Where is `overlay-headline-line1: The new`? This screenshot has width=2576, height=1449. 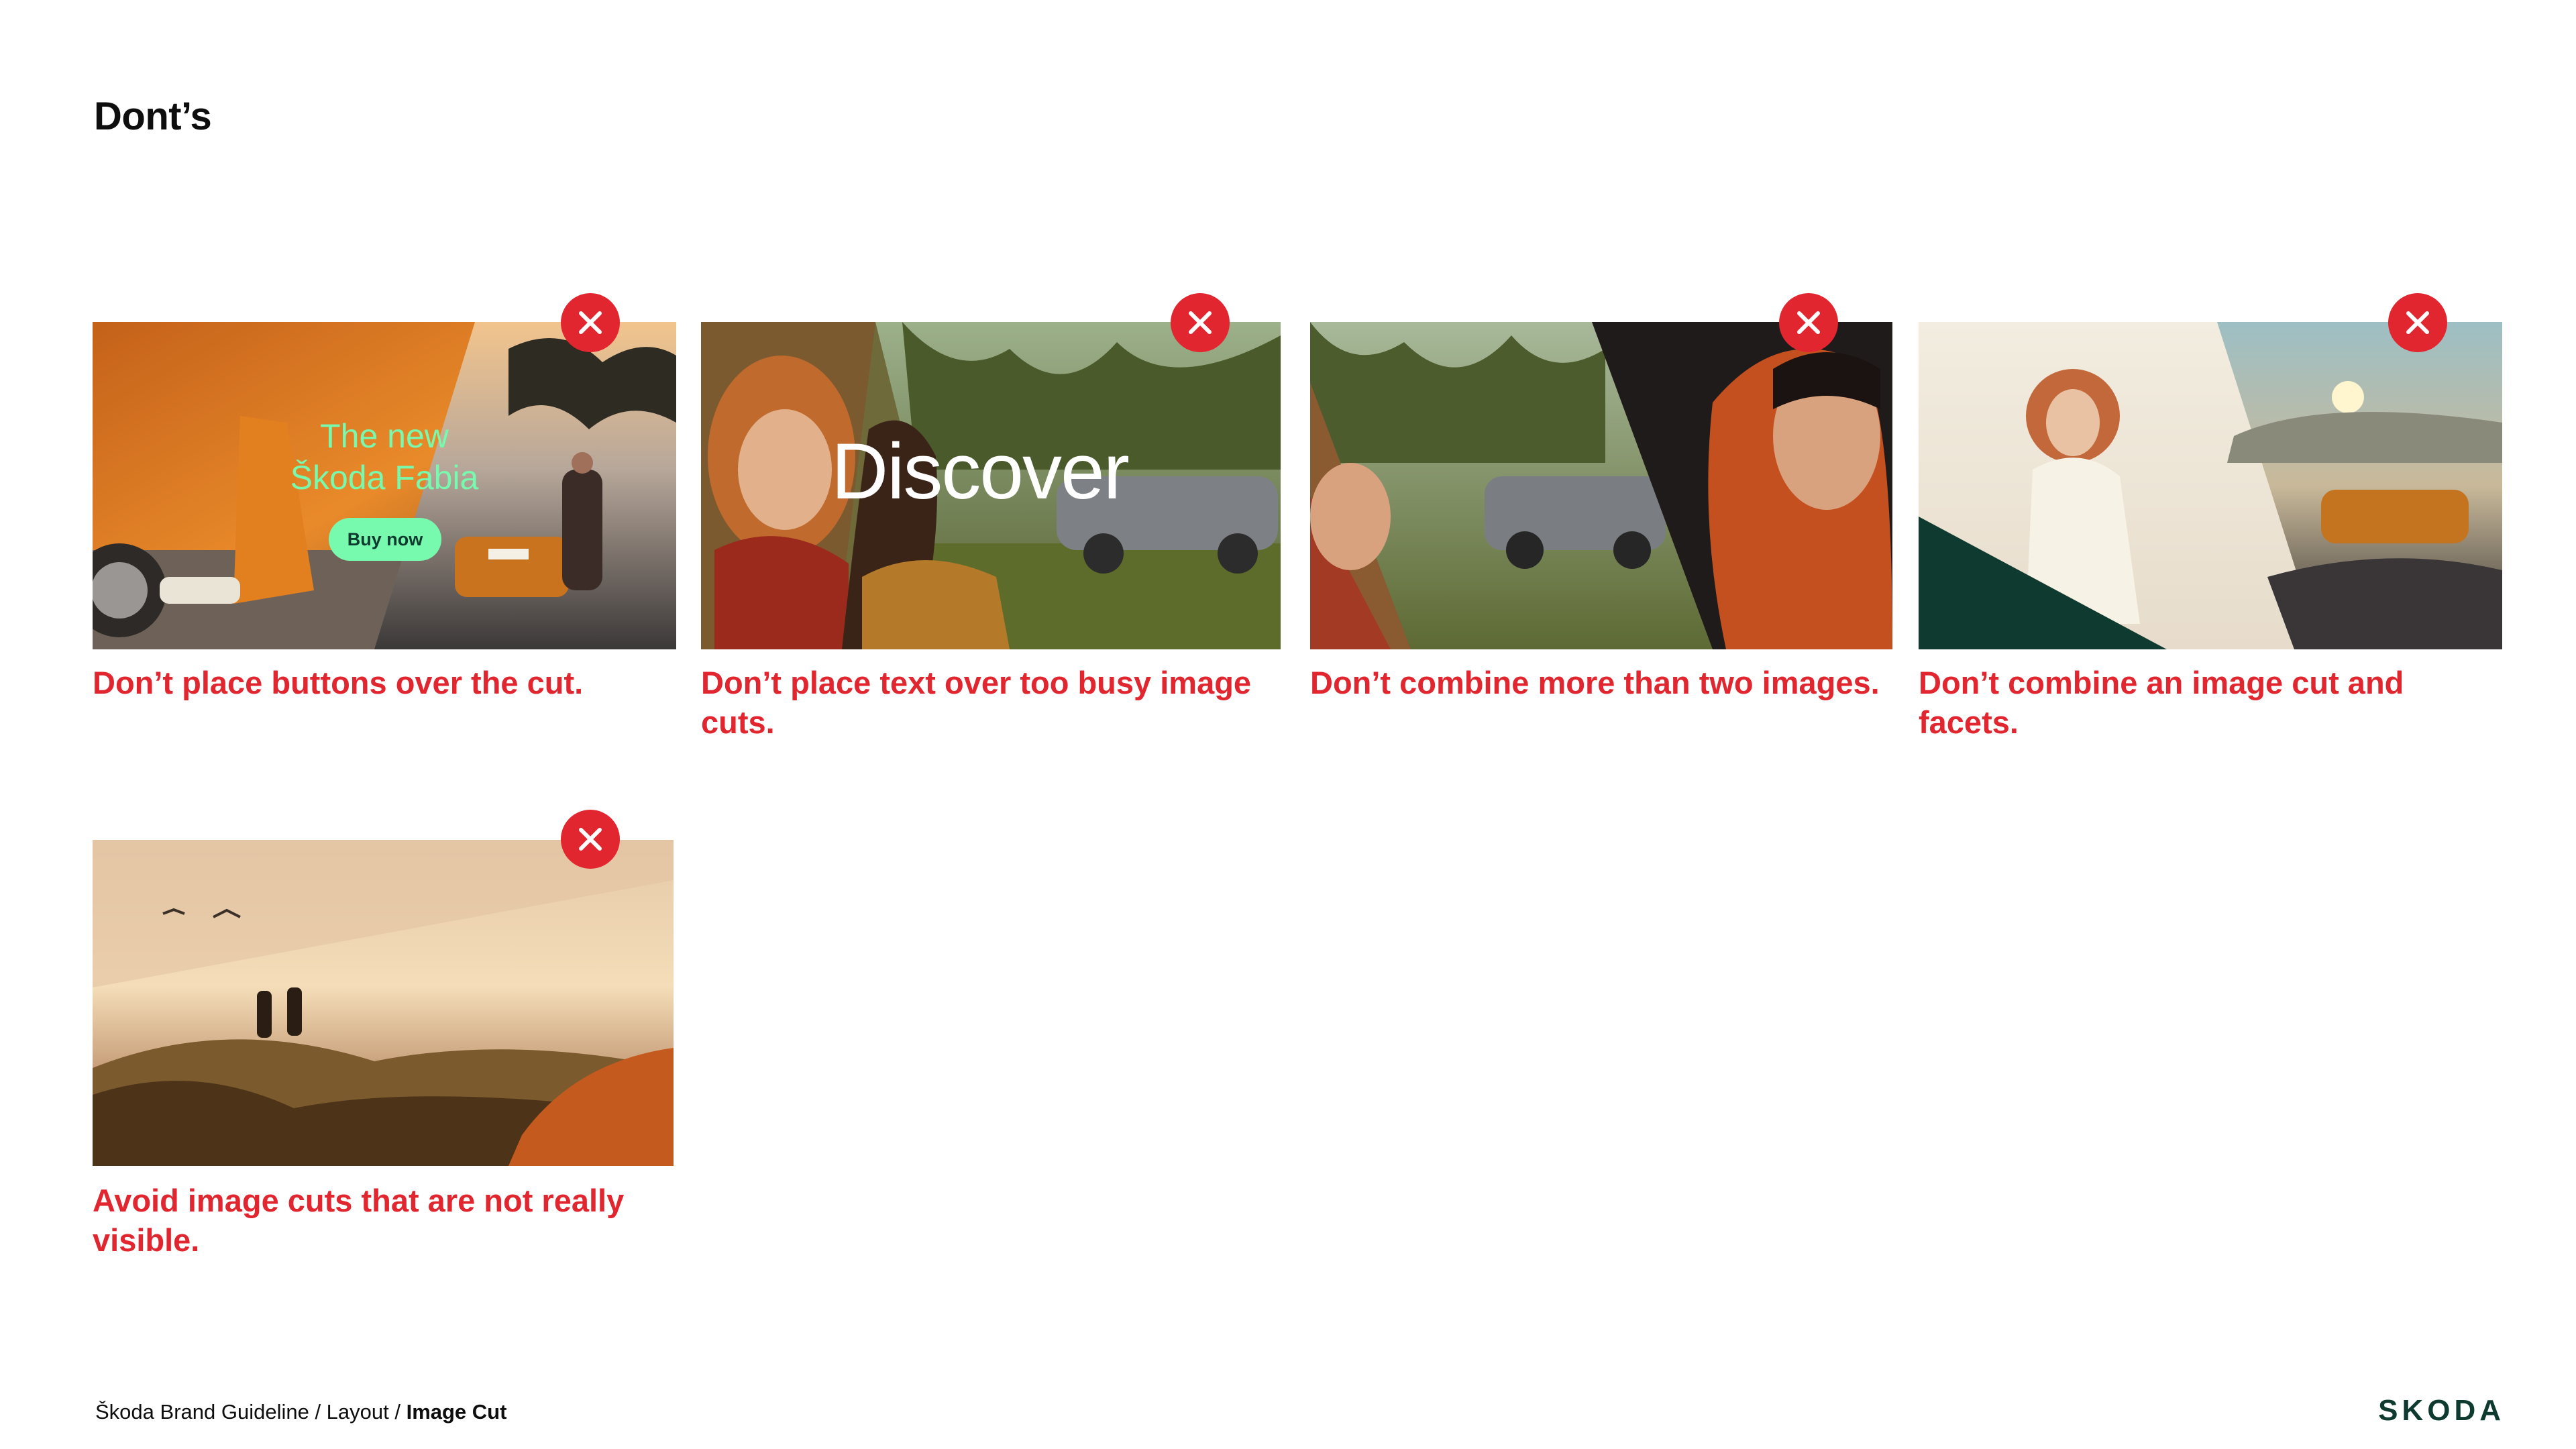 overlay-headline-line1: The new is located at coordinates (384, 436).